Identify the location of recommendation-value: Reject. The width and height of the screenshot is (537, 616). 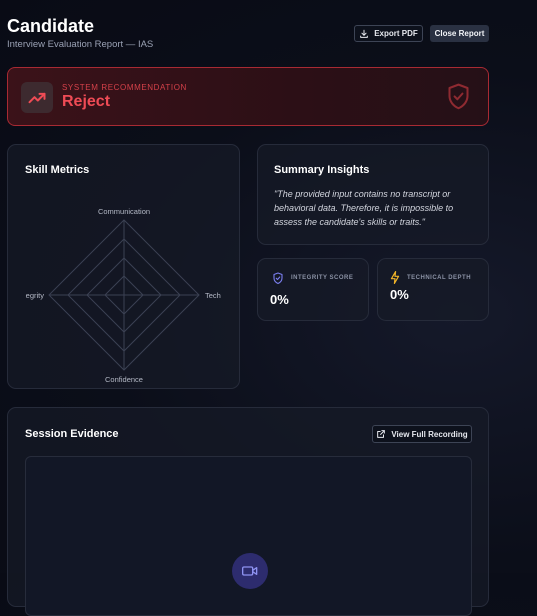
(86, 101).